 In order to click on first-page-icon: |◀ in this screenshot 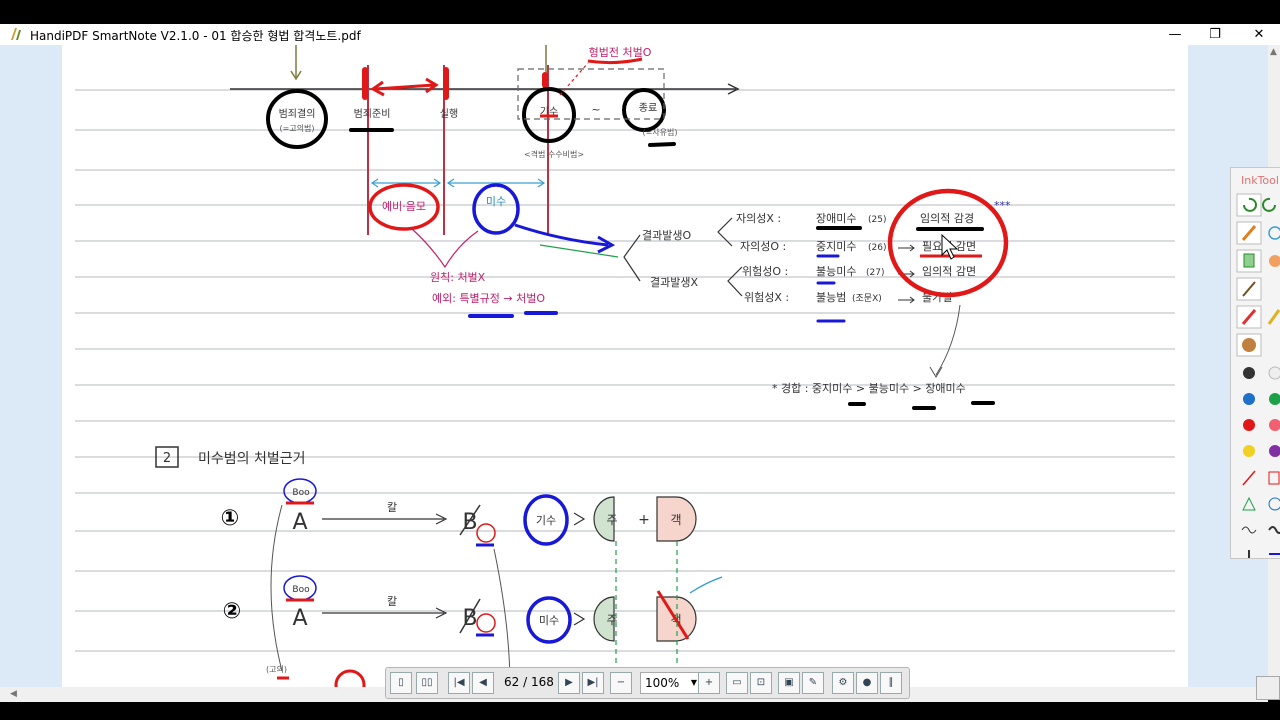, I will do `click(459, 683)`.